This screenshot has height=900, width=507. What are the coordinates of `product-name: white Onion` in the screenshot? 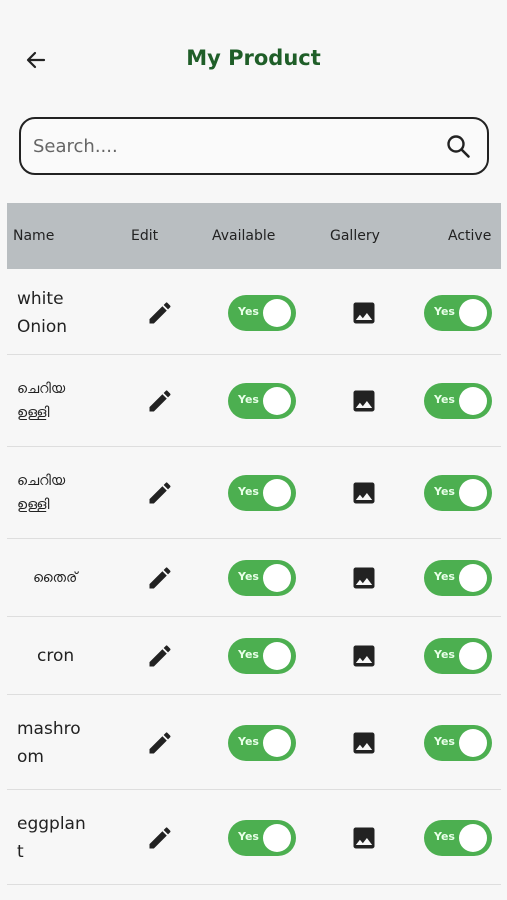 It's located at (42, 312).